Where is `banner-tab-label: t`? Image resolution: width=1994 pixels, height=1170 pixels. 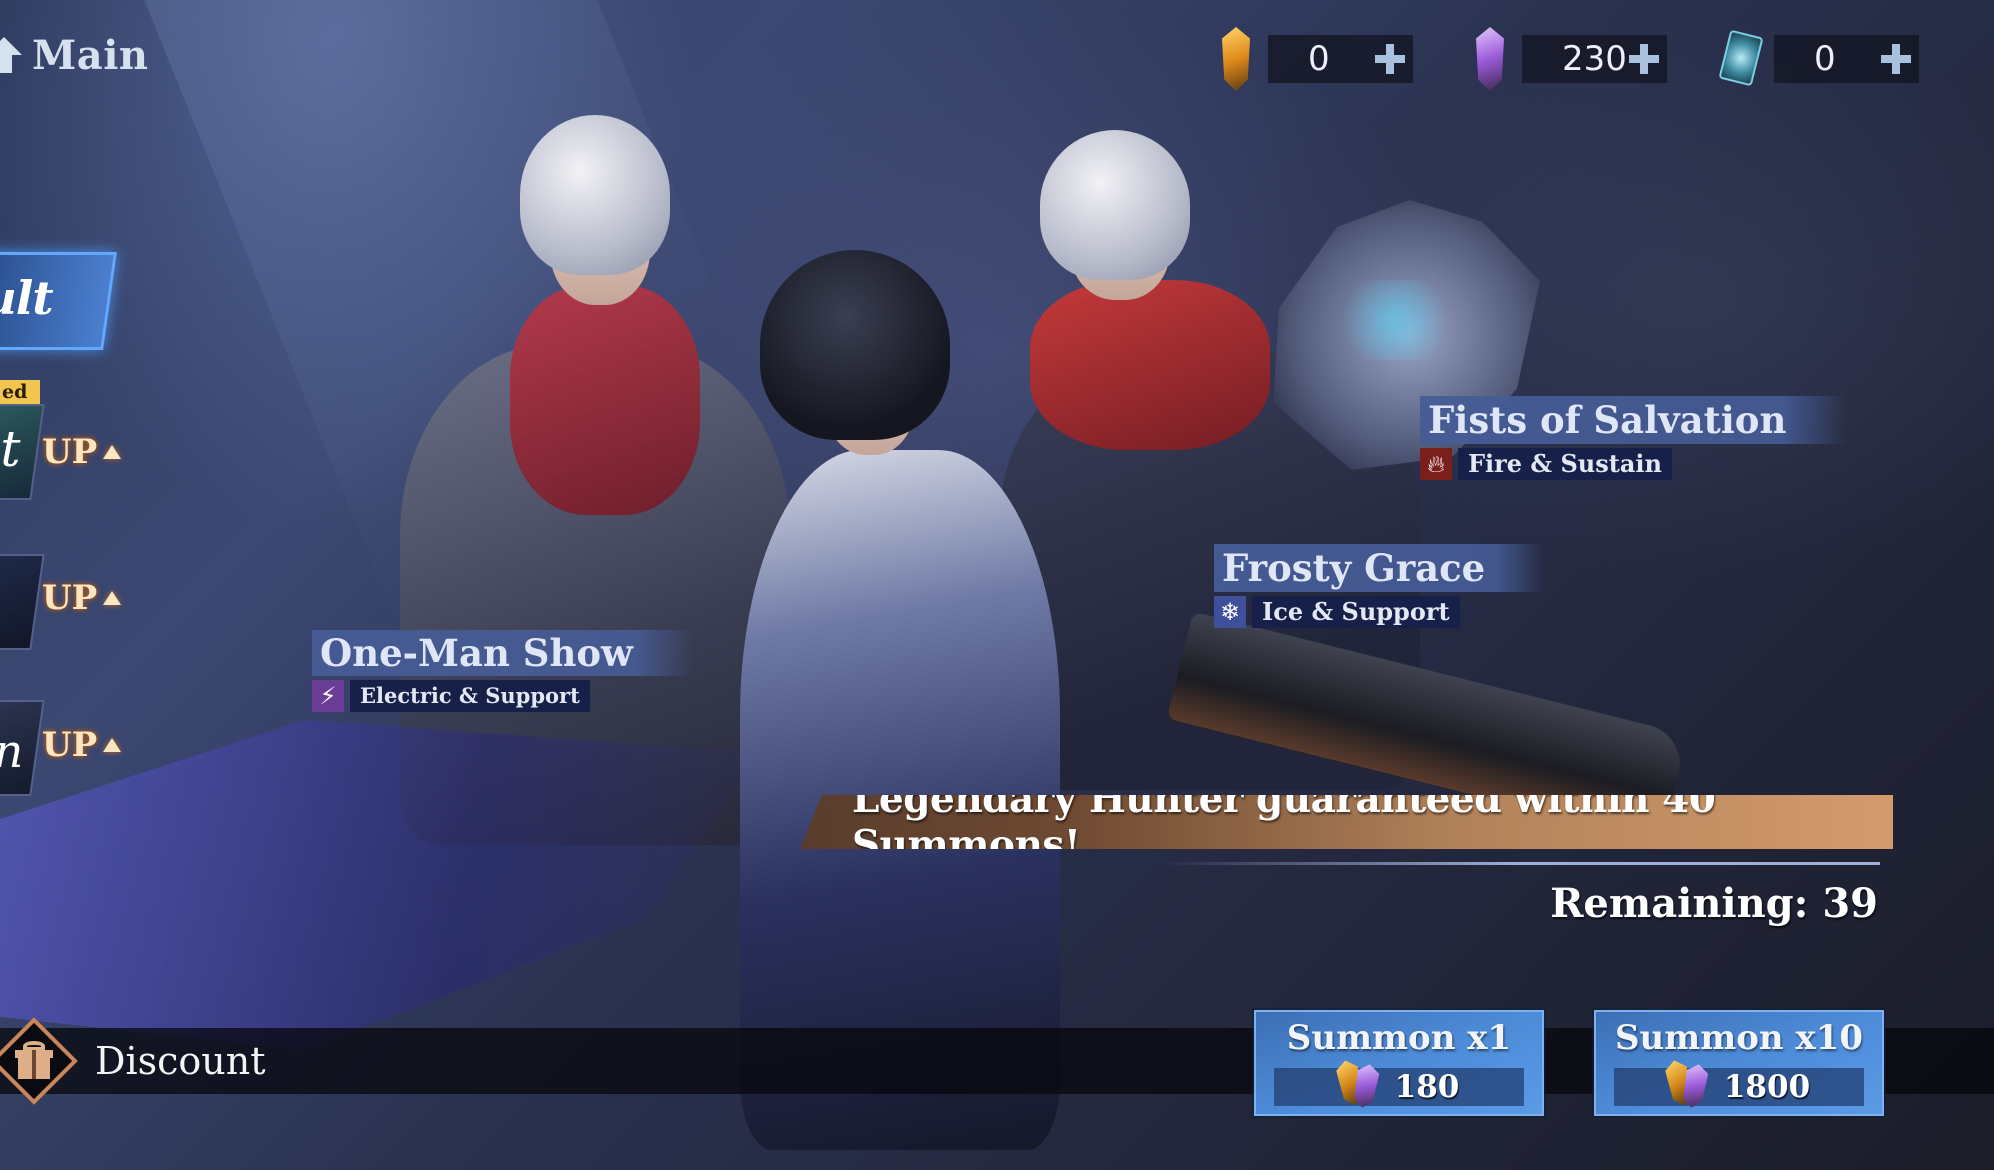 banner-tab-label: t is located at coordinates (10, 449).